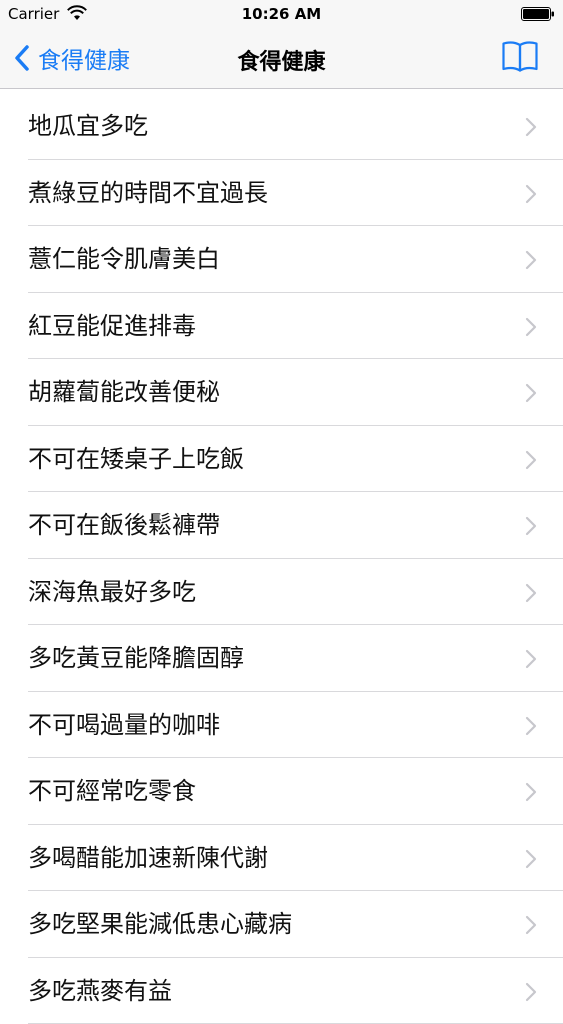  Describe the element at coordinates (281, 193) in the screenshot. I see `list-item: 煮綠豆的時間不宜過長` at that location.